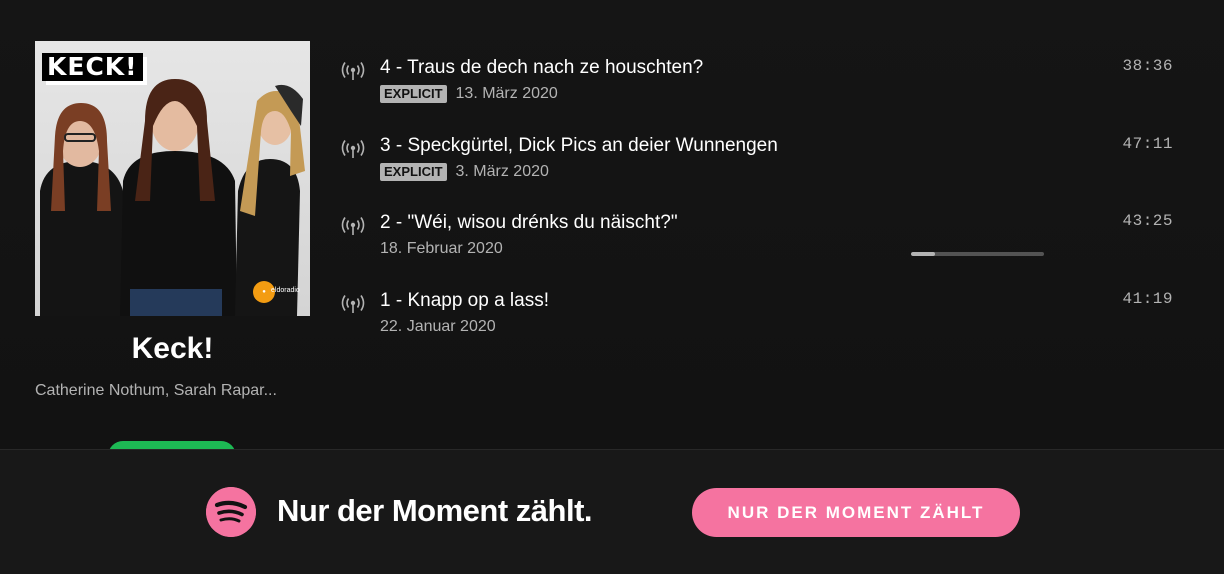  What do you see at coordinates (502, 171) in the screenshot?
I see `episode-date: 3. März 2020` at bounding box center [502, 171].